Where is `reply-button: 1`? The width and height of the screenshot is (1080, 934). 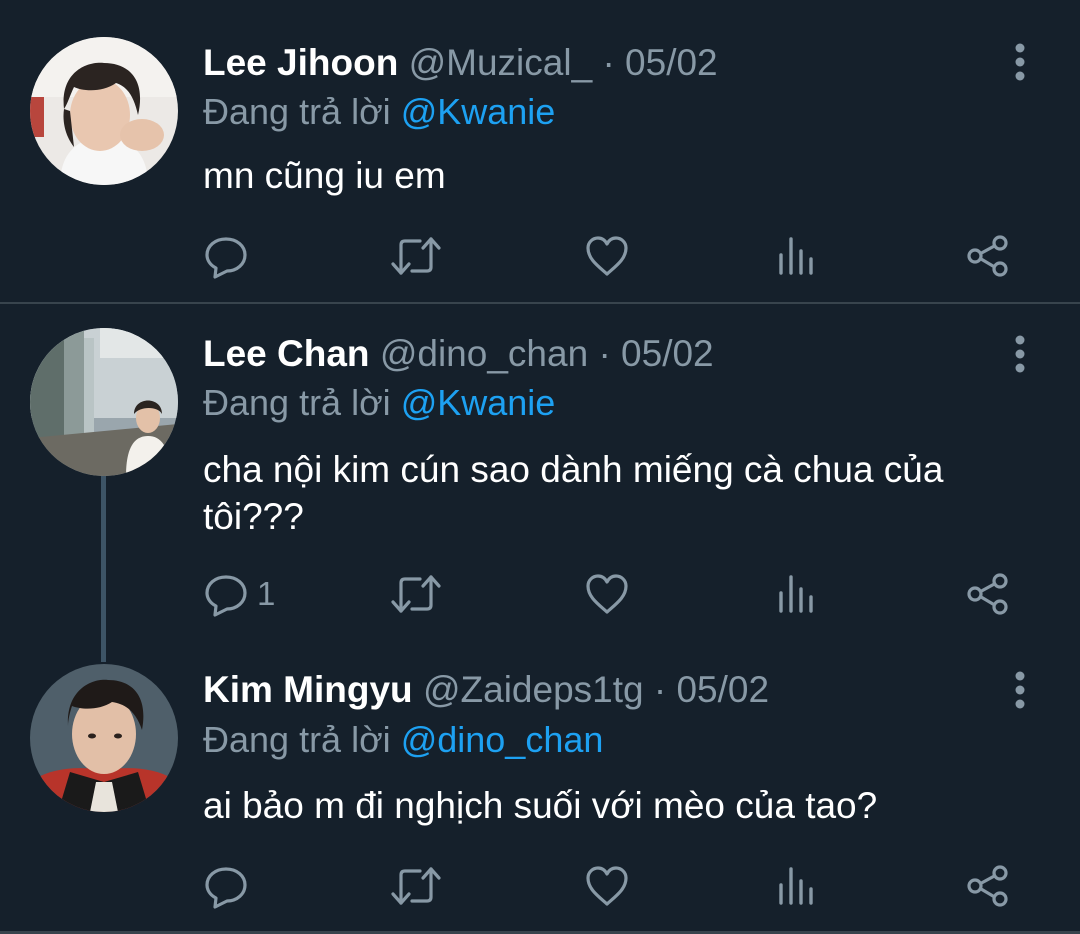
reply-button: 1 is located at coordinates (239, 594).